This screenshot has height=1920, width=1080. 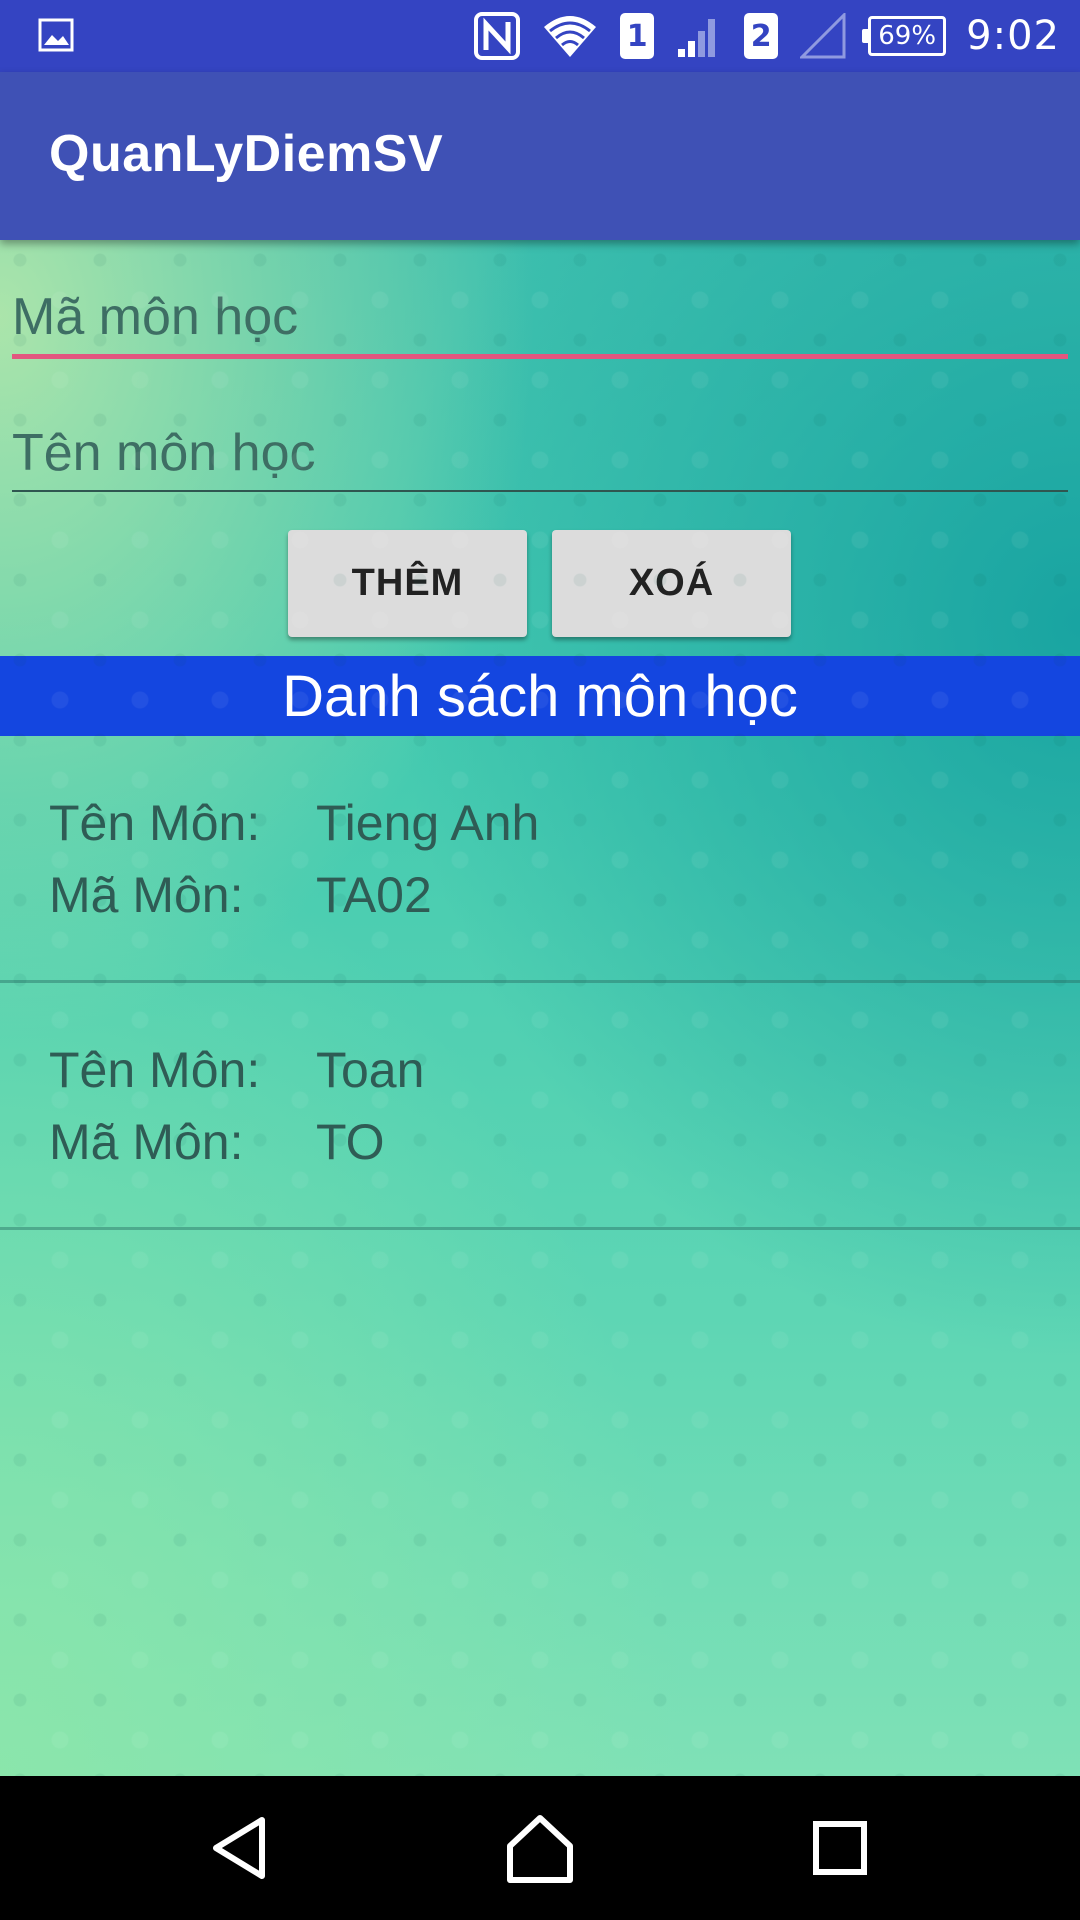 I want to click on subject-name-value: Tieng Anh, so click(x=428, y=823).